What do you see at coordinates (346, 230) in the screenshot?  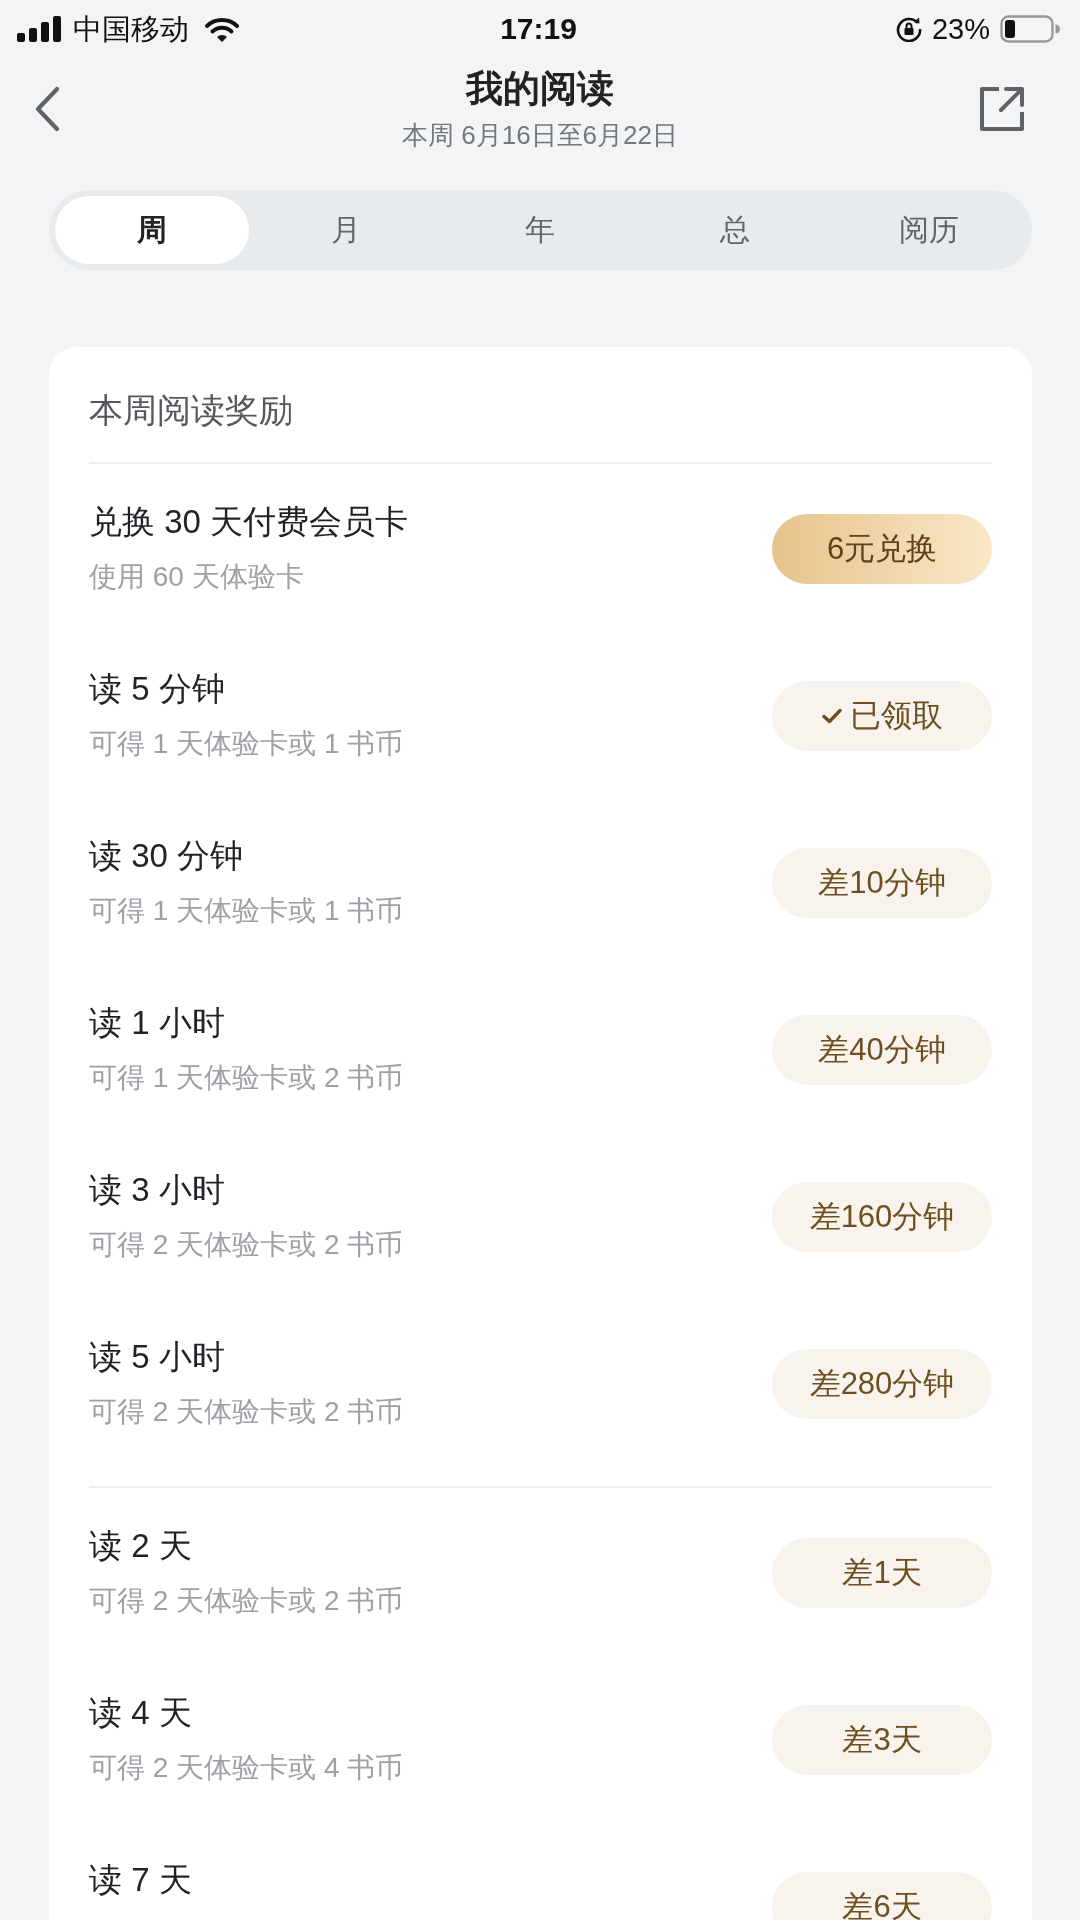 I see `tab: 月` at bounding box center [346, 230].